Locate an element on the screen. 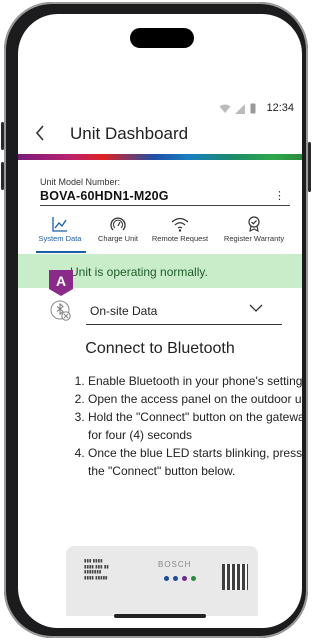 The width and height of the screenshot is (320, 641). onsite-data-label: On-site Data is located at coordinates (124, 311).